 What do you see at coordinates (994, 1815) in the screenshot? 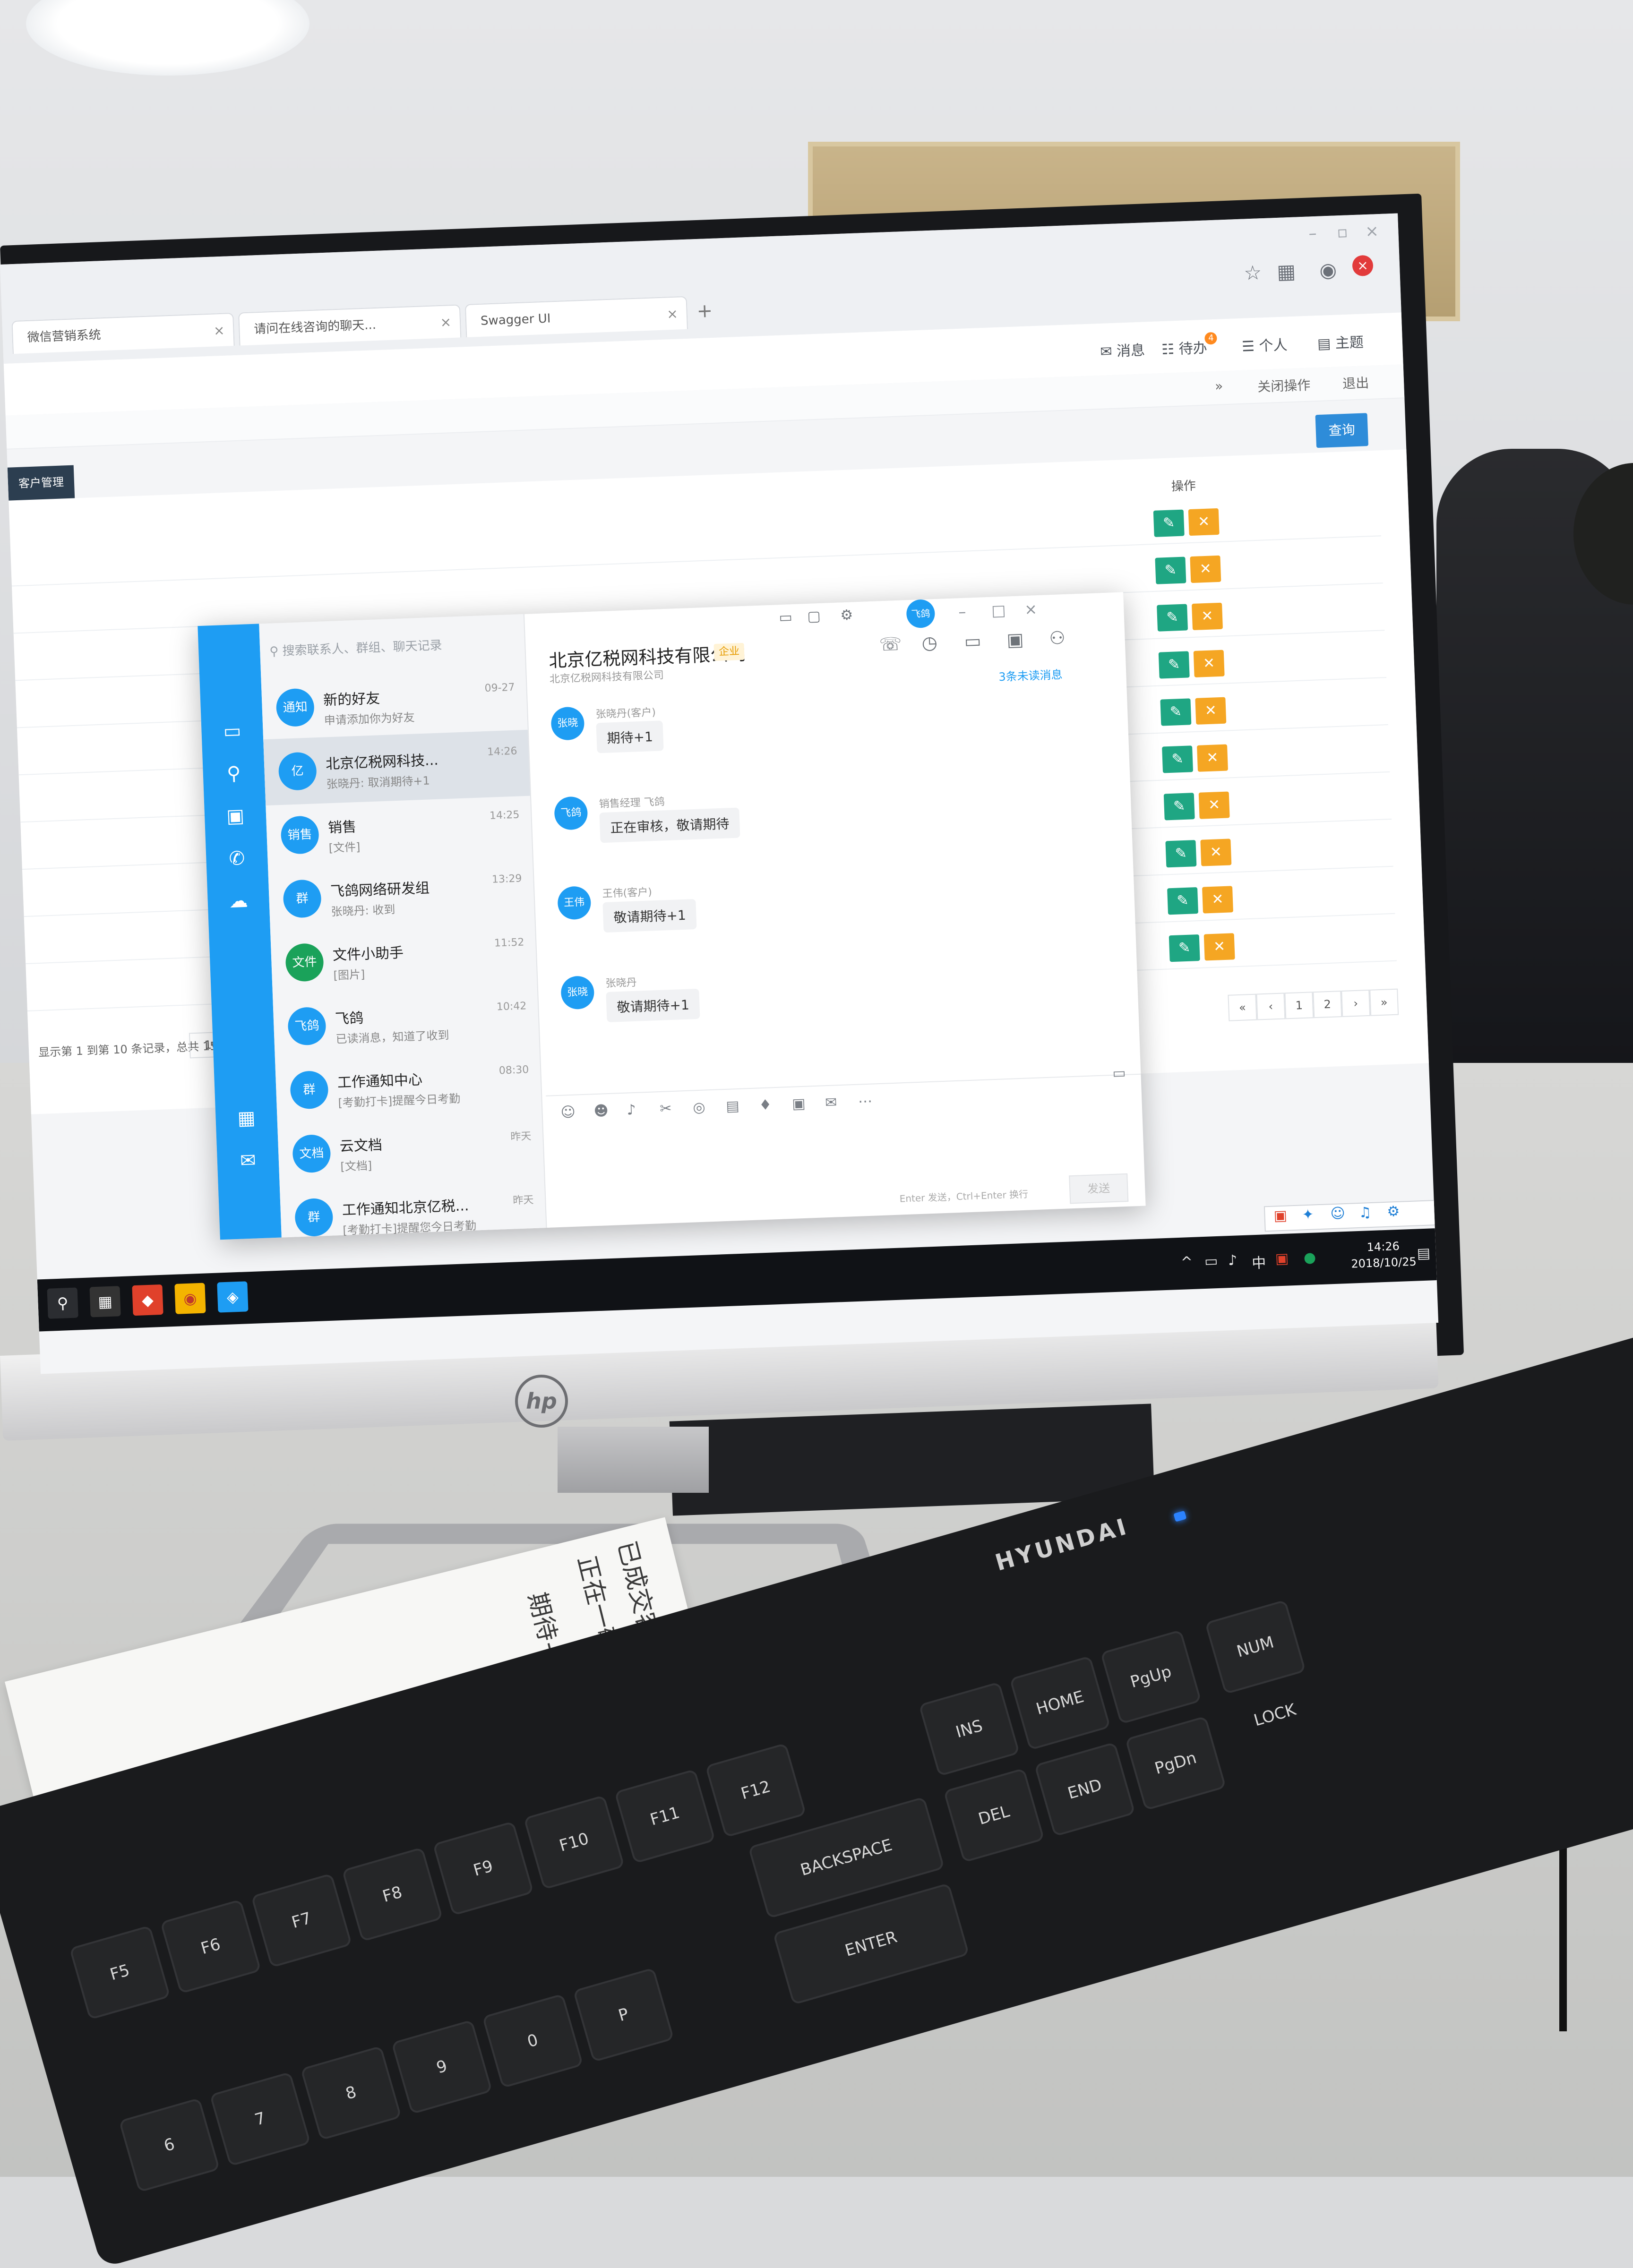
I see `keyboard-key: DEL` at bounding box center [994, 1815].